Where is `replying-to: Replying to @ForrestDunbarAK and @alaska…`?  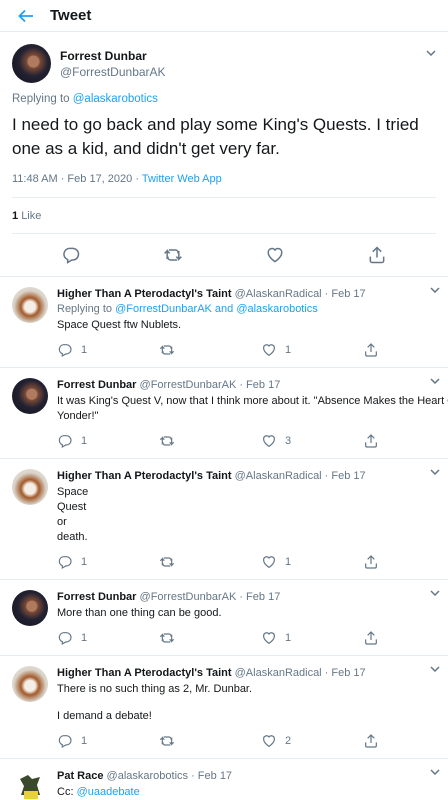
replying-to: Replying to @ForrestDunbarAK and @alaska… is located at coordinates (187, 309).